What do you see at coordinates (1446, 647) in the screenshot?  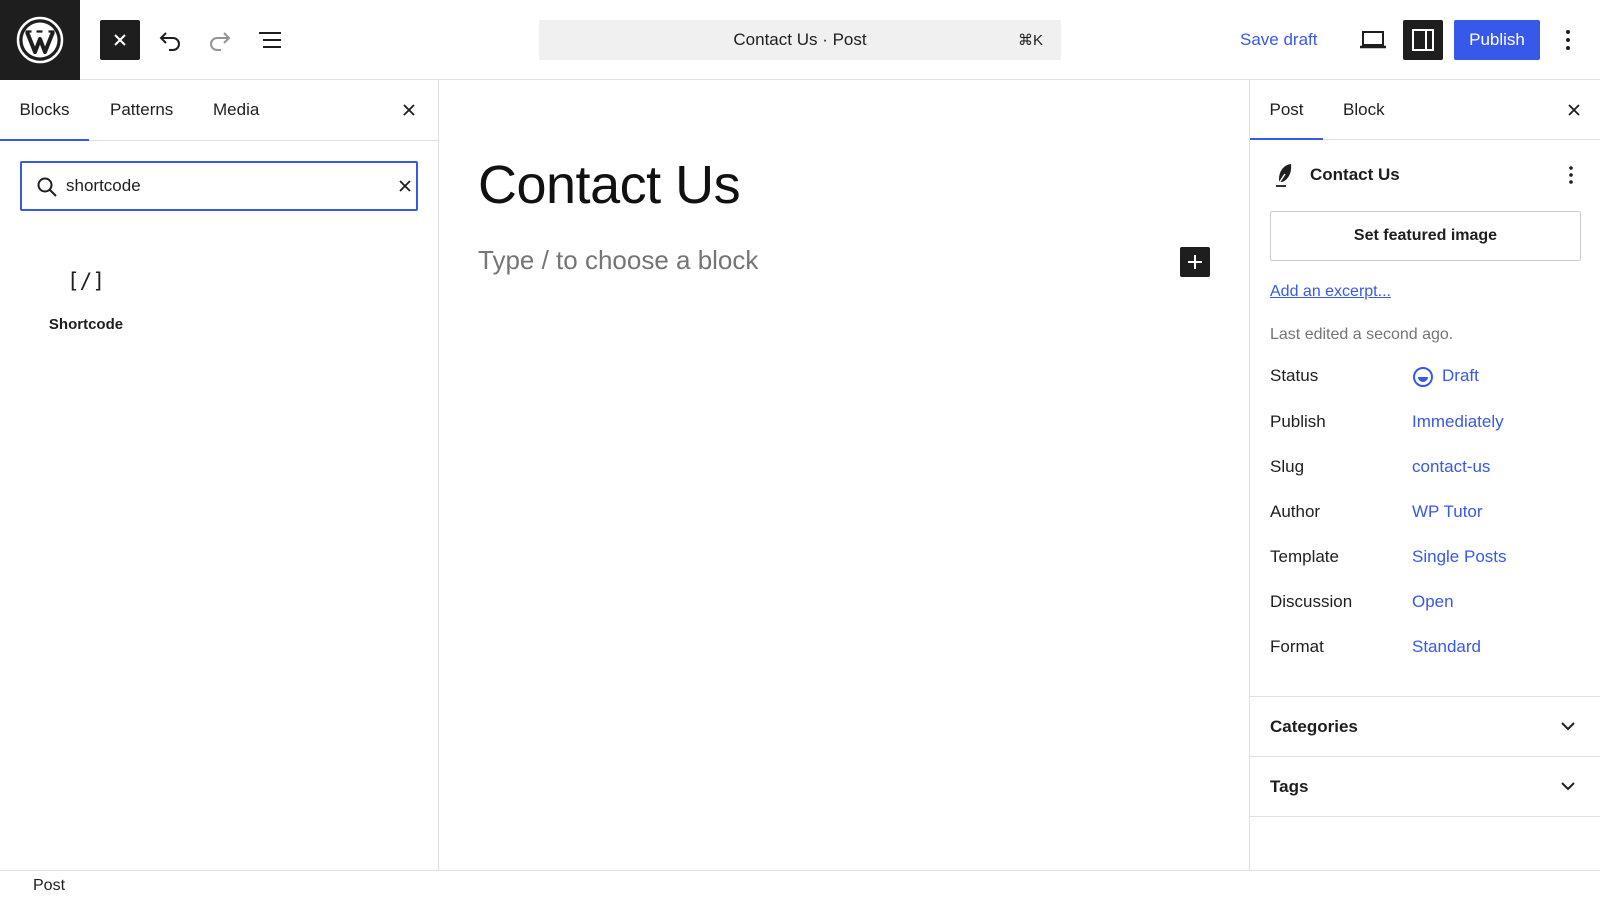 I see `format-value: Standard` at bounding box center [1446, 647].